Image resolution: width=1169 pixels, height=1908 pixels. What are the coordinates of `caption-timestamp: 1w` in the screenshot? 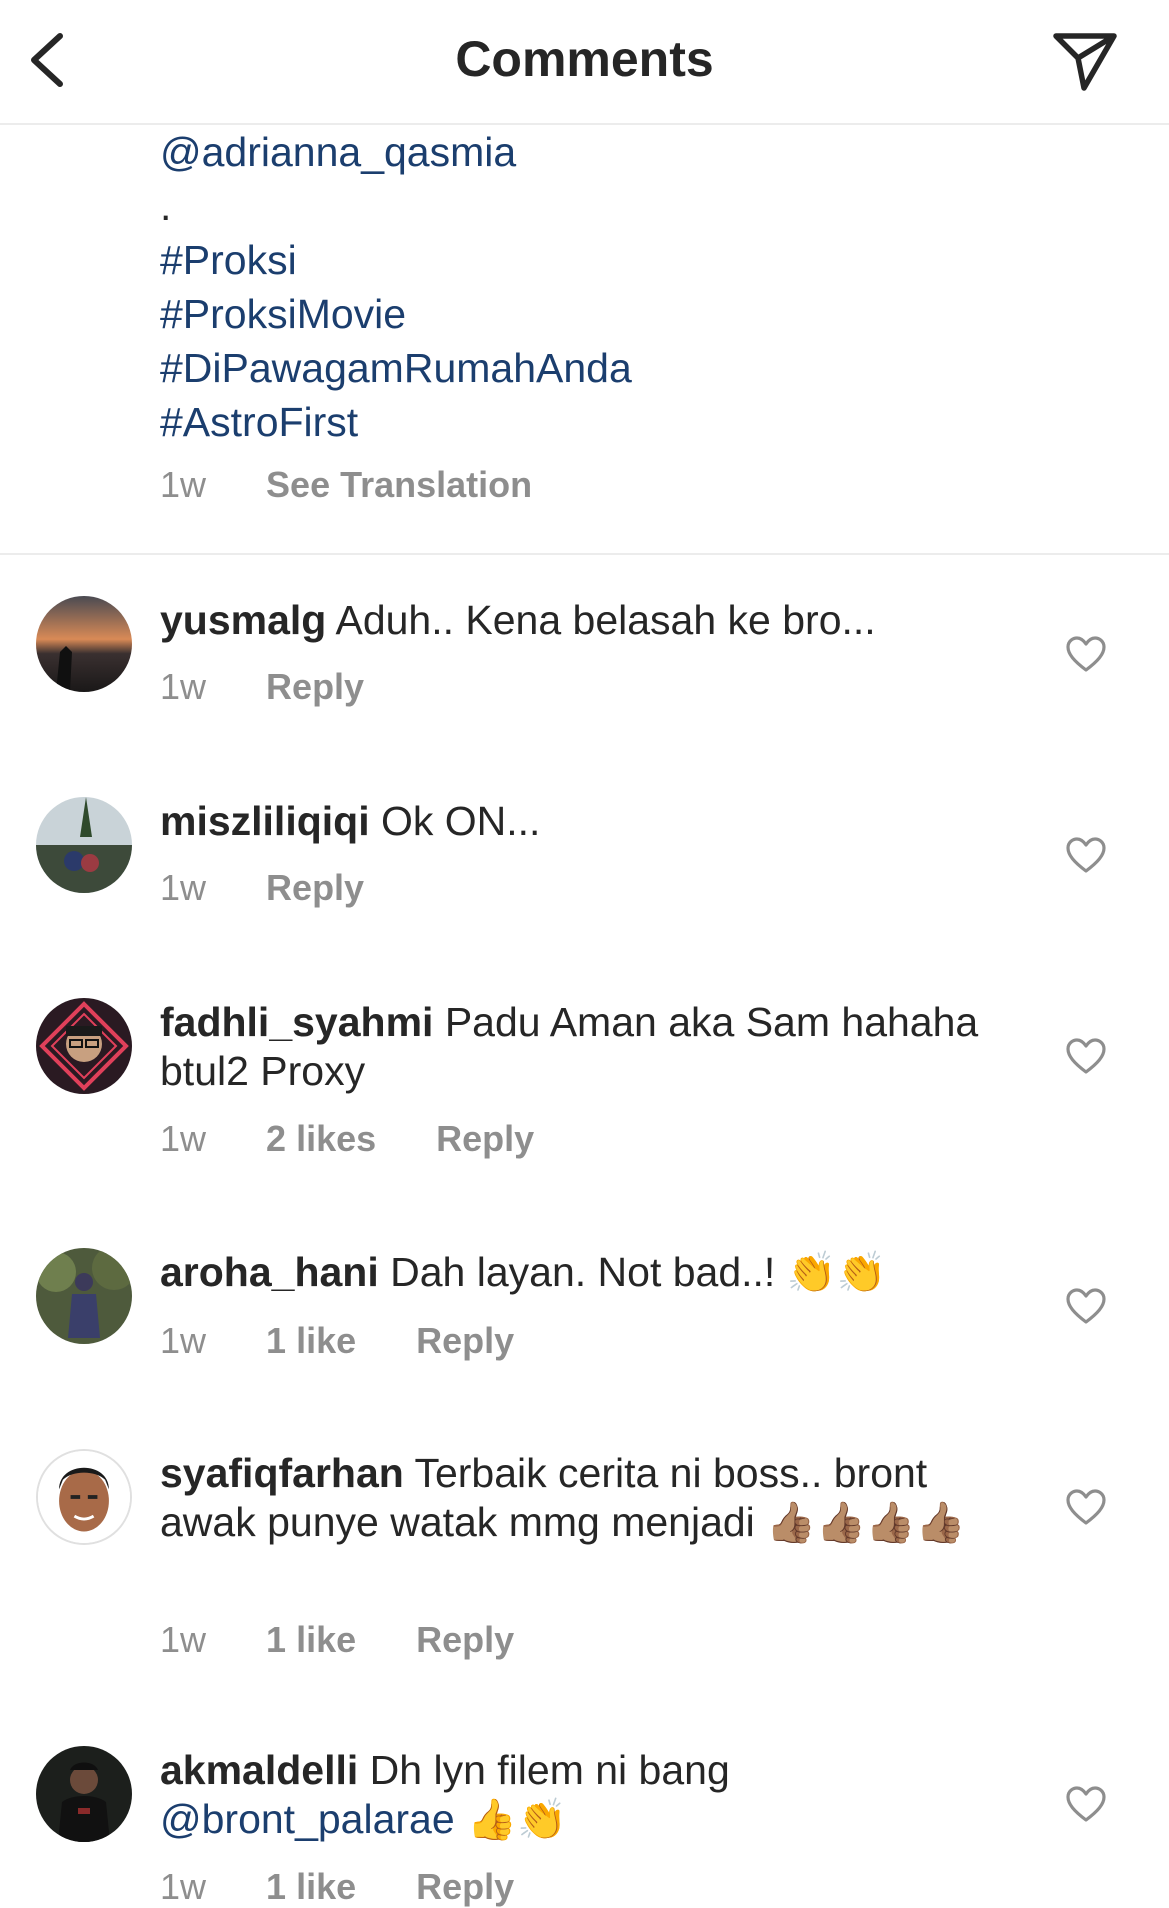 It's located at (183, 484).